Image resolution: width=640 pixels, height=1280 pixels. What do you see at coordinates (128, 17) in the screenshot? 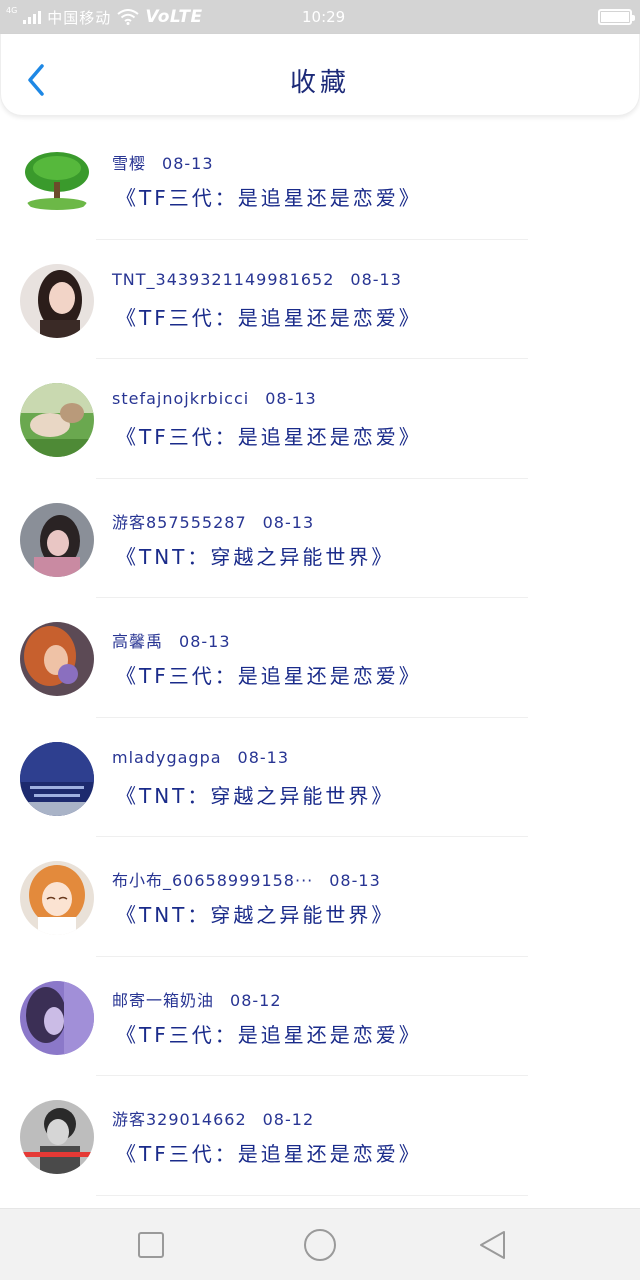
I see `wifi-icon` at bounding box center [128, 17].